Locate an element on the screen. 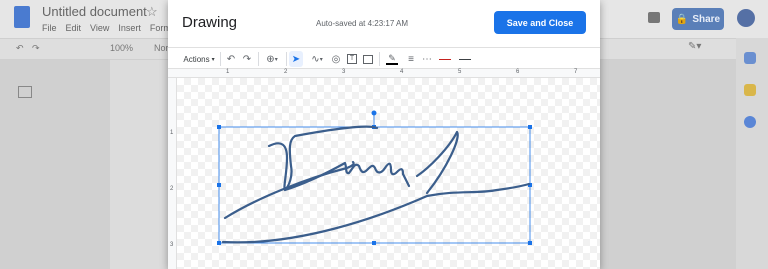 This screenshot has height=269, width=768. menu-insert: Insert is located at coordinates (129, 28).